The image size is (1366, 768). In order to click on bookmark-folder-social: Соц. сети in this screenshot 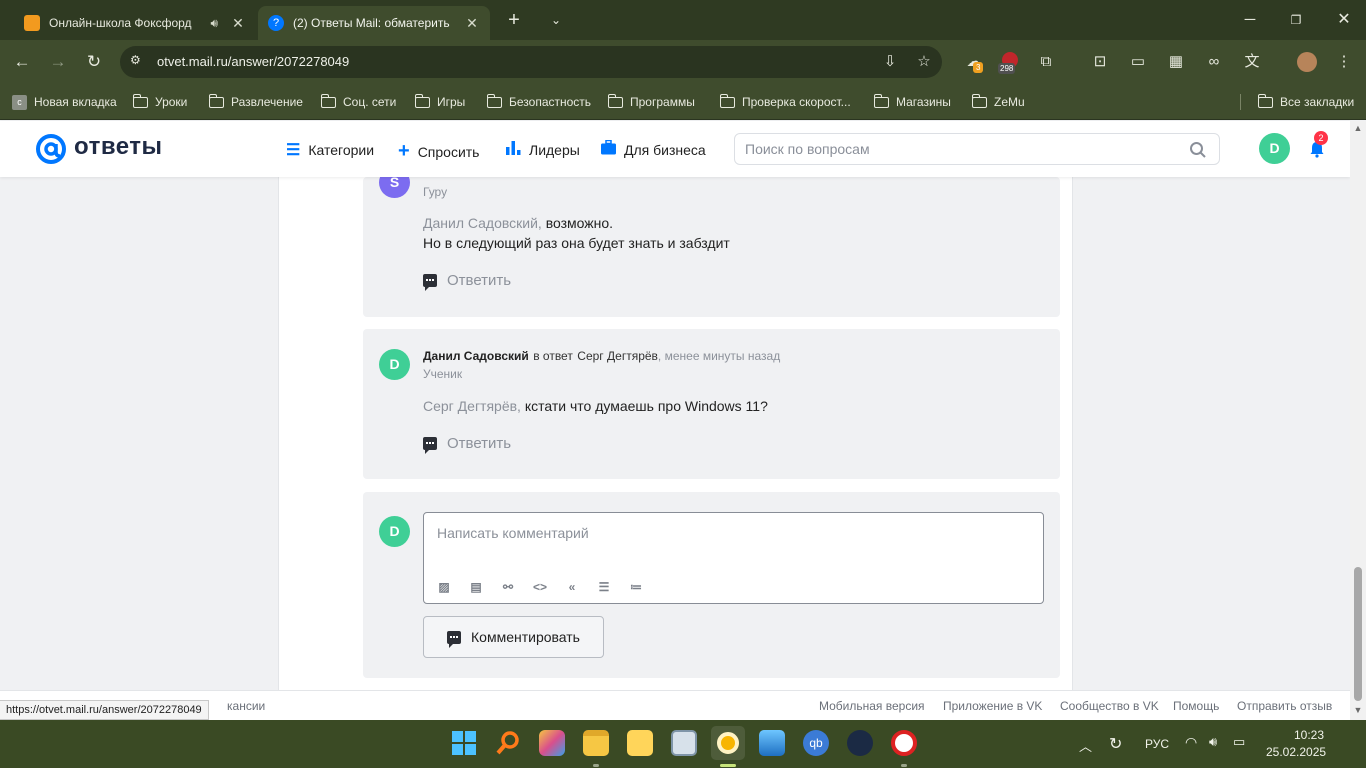, I will do `click(358, 102)`.